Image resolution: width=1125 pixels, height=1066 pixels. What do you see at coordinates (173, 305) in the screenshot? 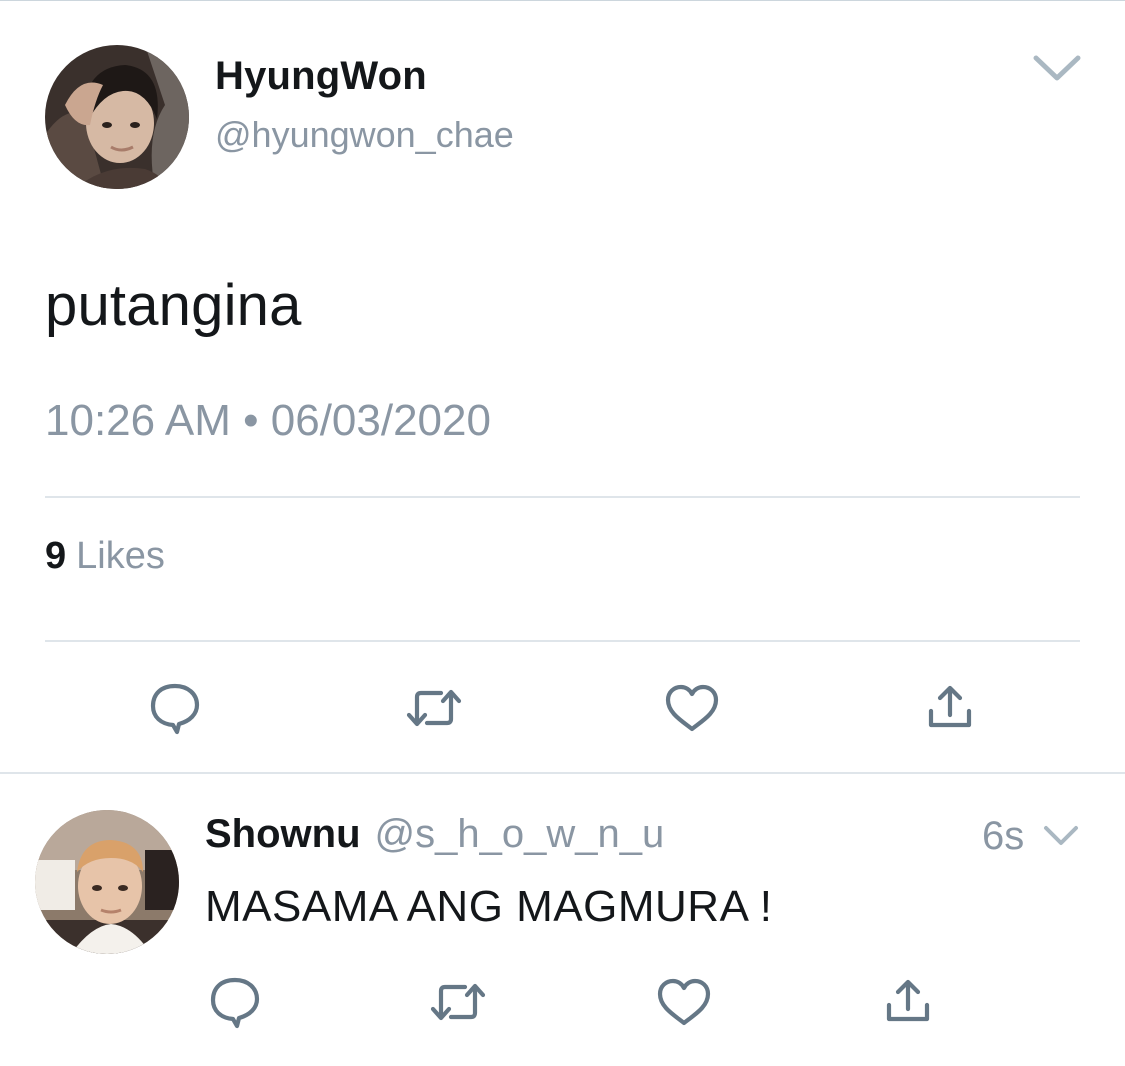
I see `tweet-text: putangina` at bounding box center [173, 305].